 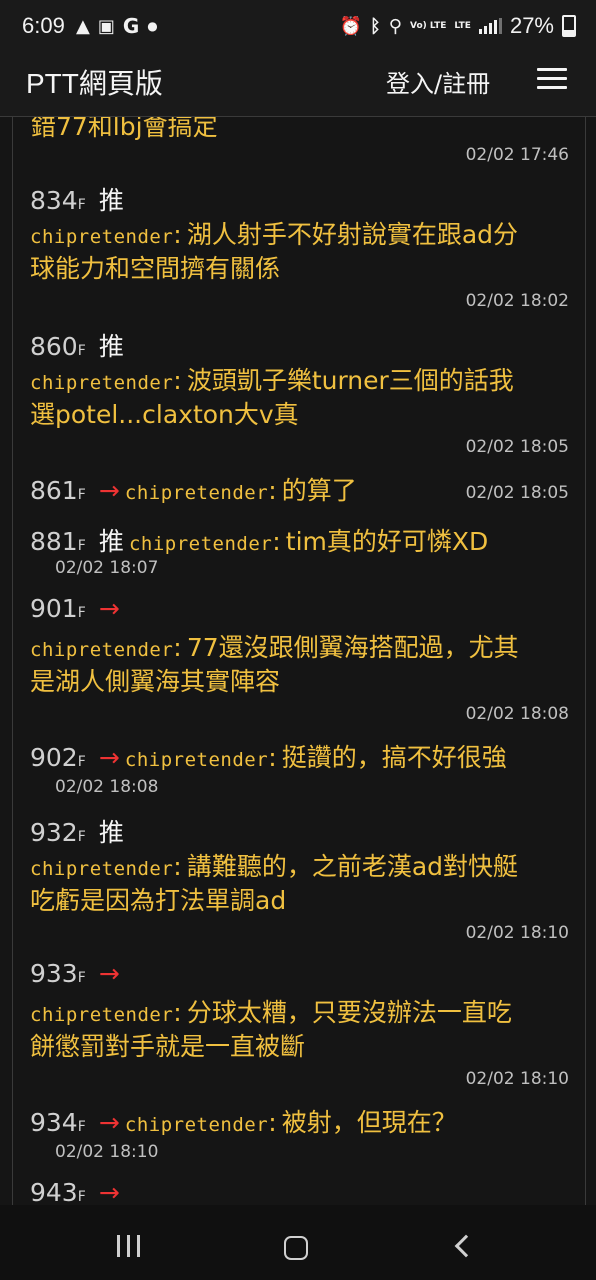 What do you see at coordinates (369, 1122) in the screenshot?
I see `comment-message: 被射，但現在？` at bounding box center [369, 1122].